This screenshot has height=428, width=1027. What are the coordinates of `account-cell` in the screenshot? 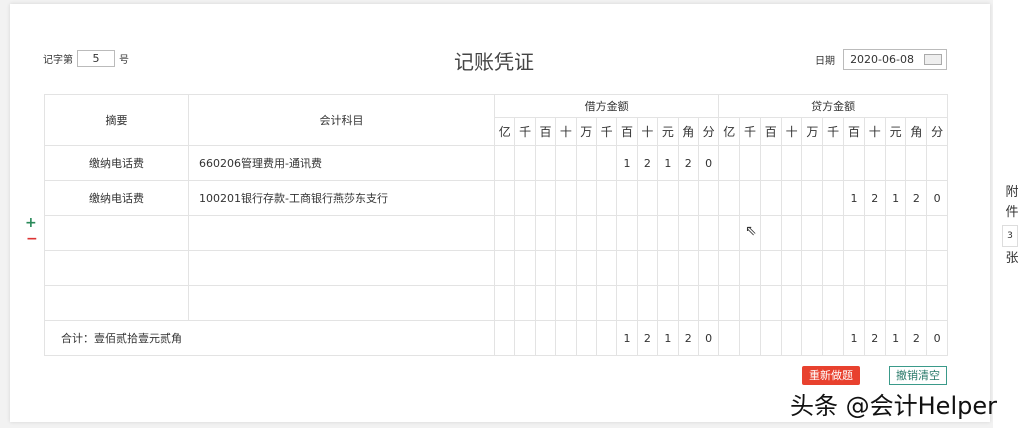 It's located at (341, 268).